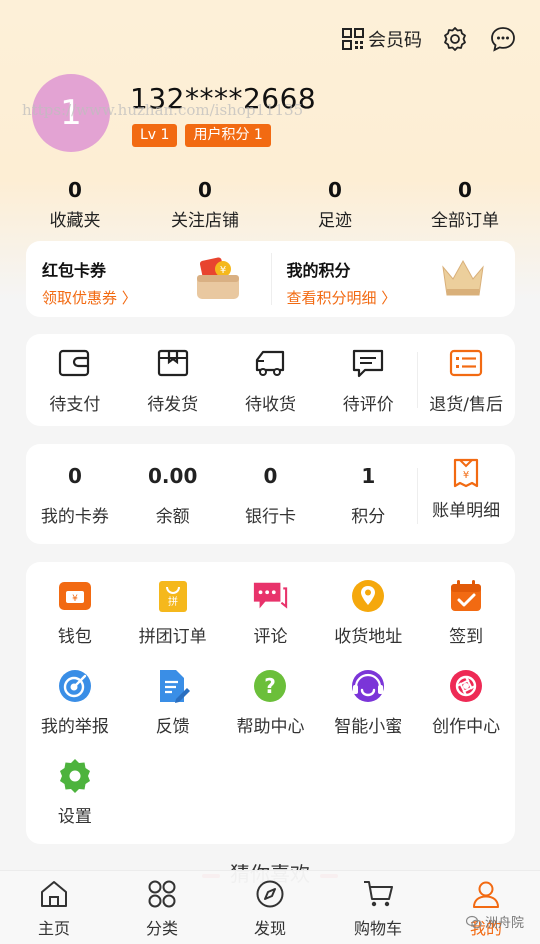 This screenshot has width=540, height=944. What do you see at coordinates (270, 894) in the screenshot?
I see `compass-icon` at bounding box center [270, 894].